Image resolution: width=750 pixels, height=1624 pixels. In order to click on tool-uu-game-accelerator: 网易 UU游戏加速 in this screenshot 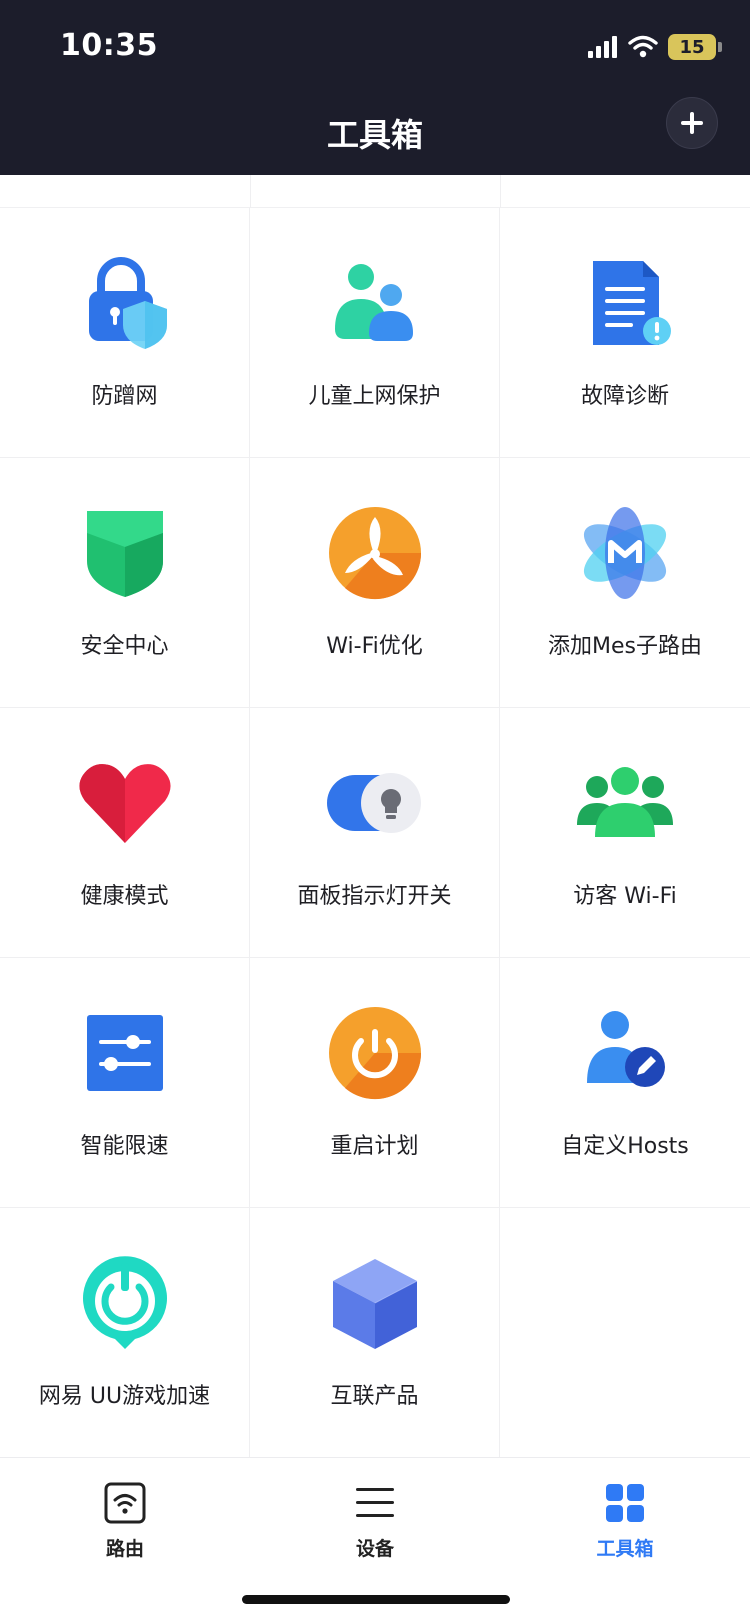, I will do `click(125, 1332)`.